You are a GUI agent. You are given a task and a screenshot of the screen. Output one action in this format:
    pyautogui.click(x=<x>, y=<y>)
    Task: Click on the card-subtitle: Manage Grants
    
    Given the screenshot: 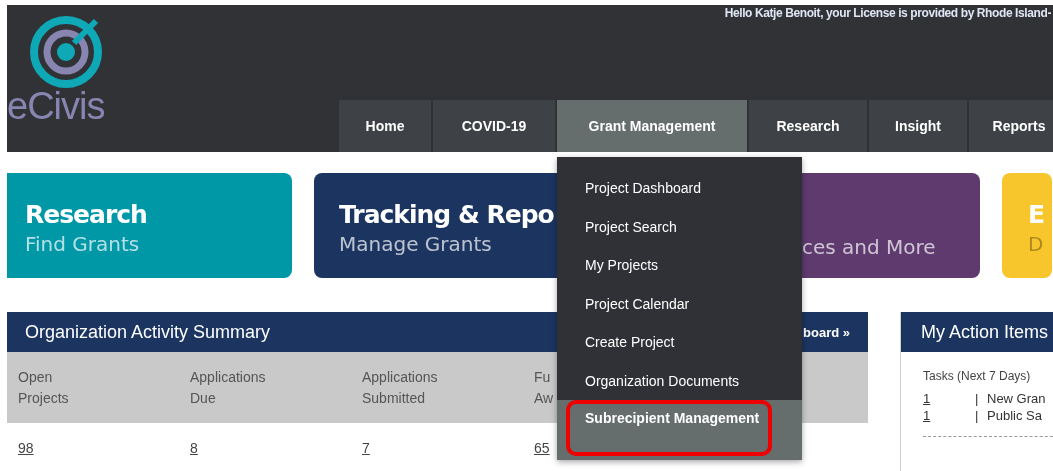 What is the action you would take?
    pyautogui.click(x=416, y=244)
    